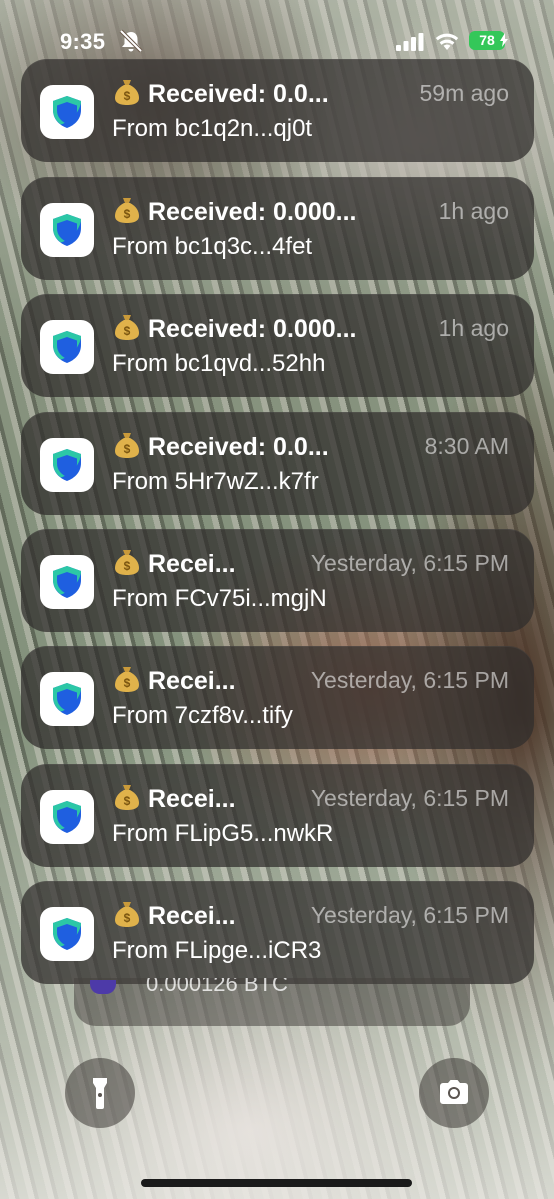 This screenshot has width=554, height=1199. I want to click on notification-body: From bc1q3c...4fet, so click(212, 246).